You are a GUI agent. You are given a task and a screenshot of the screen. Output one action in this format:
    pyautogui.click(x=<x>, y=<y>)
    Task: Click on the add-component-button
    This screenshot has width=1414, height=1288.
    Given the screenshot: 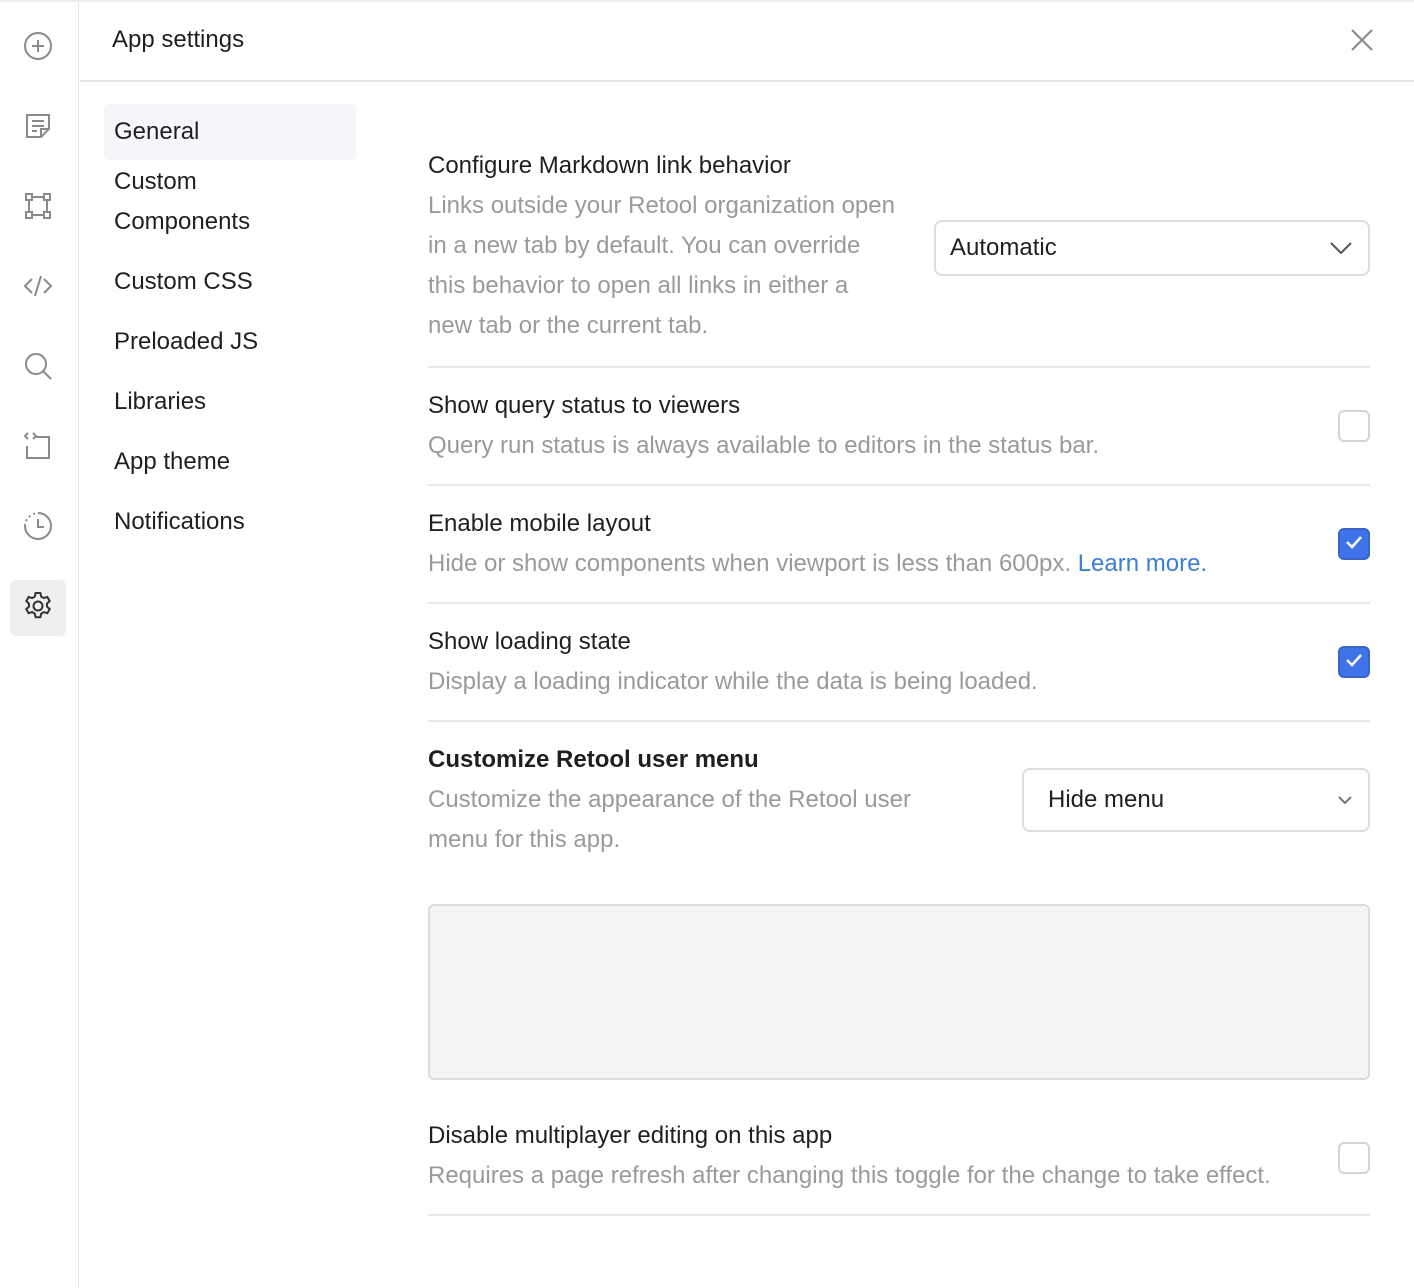 What is the action you would take?
    pyautogui.click(x=38, y=48)
    